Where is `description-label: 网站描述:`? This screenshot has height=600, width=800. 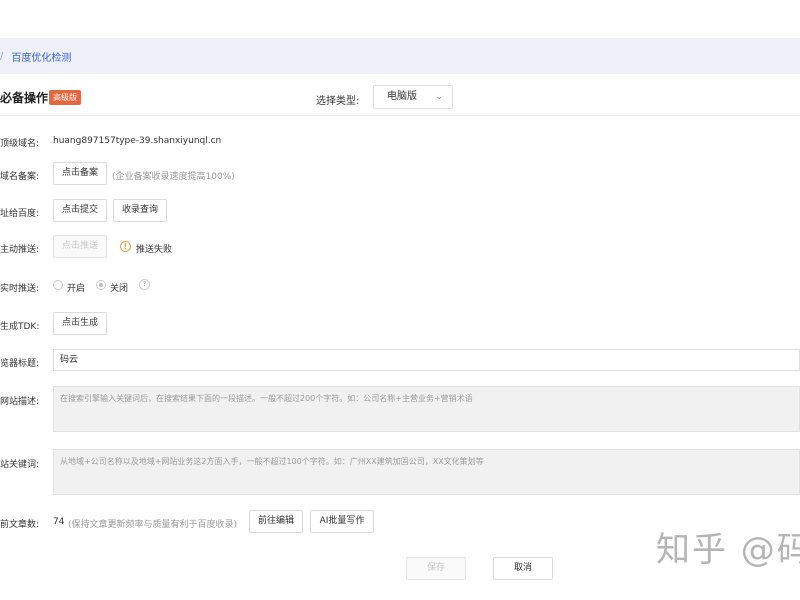 description-label: 网站描述: is located at coordinates (20, 402).